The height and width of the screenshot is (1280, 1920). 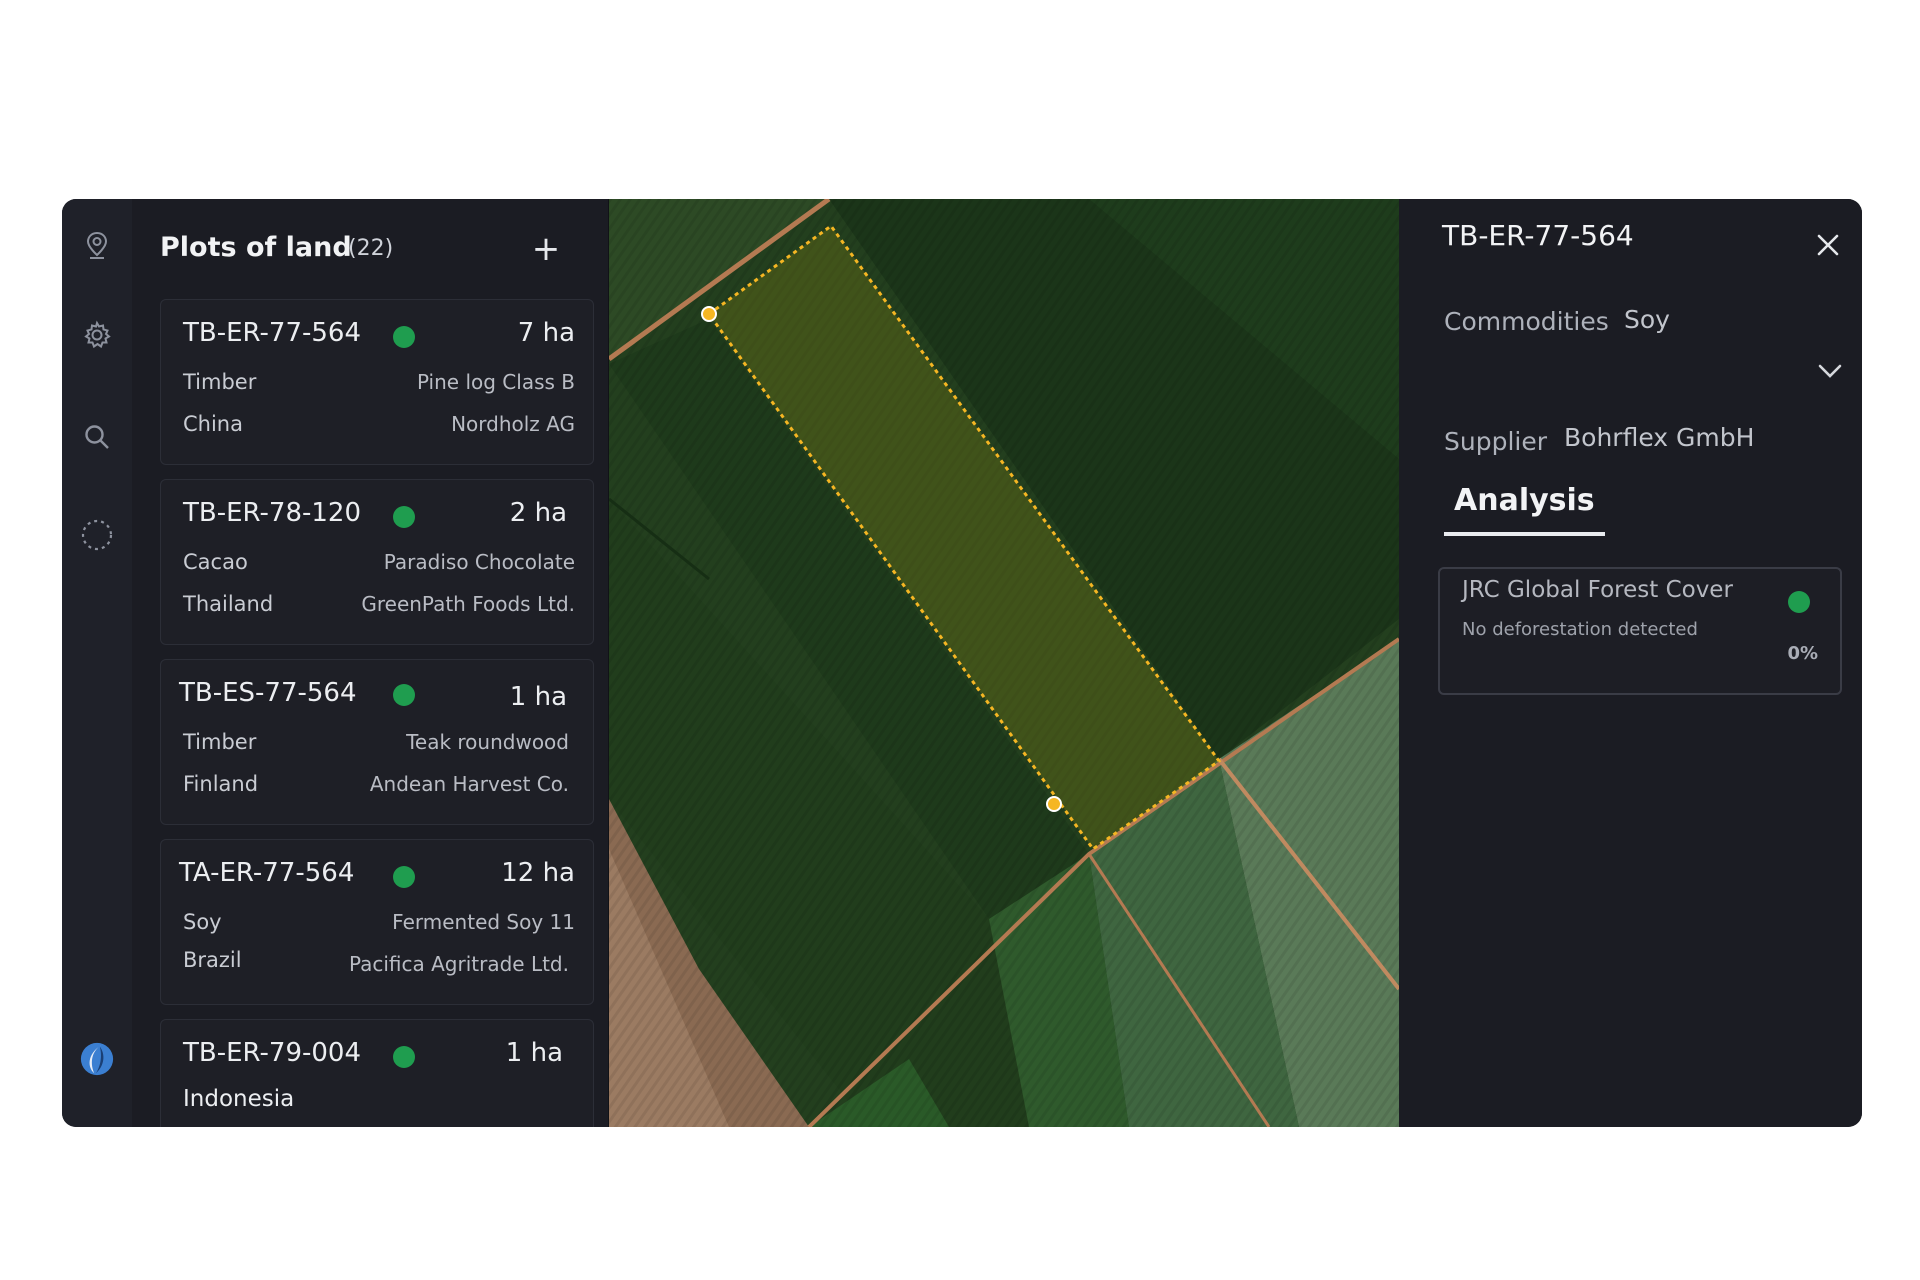 I want to click on plot-product: Teak roundwood, so click(x=487, y=742).